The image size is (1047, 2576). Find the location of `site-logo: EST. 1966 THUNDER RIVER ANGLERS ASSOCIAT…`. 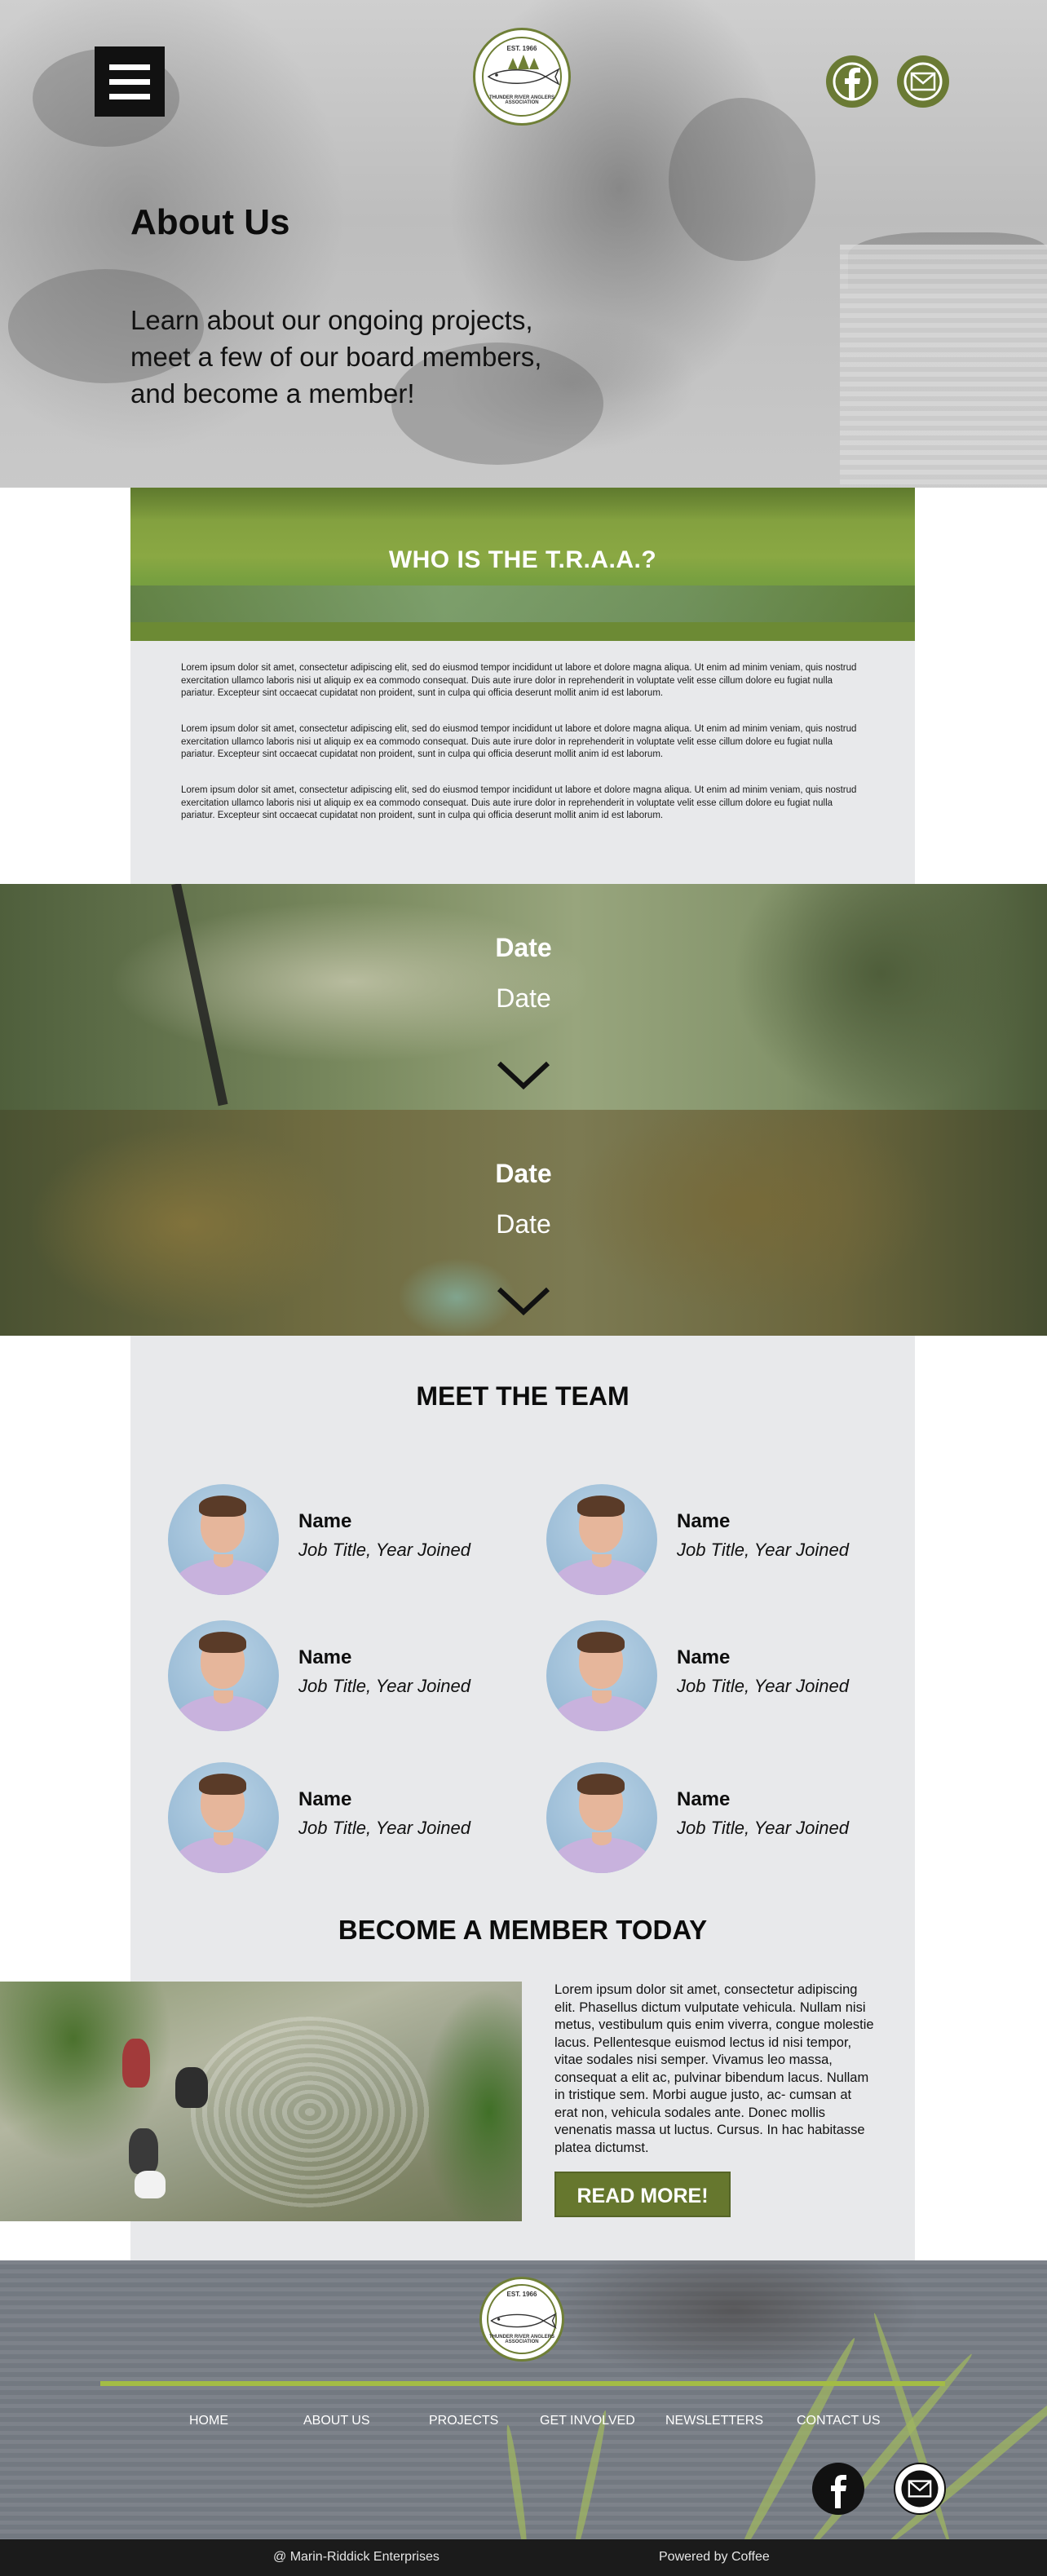

site-logo: EST. 1966 THUNDER RIVER ANGLERS ASSOCIAT… is located at coordinates (522, 77).